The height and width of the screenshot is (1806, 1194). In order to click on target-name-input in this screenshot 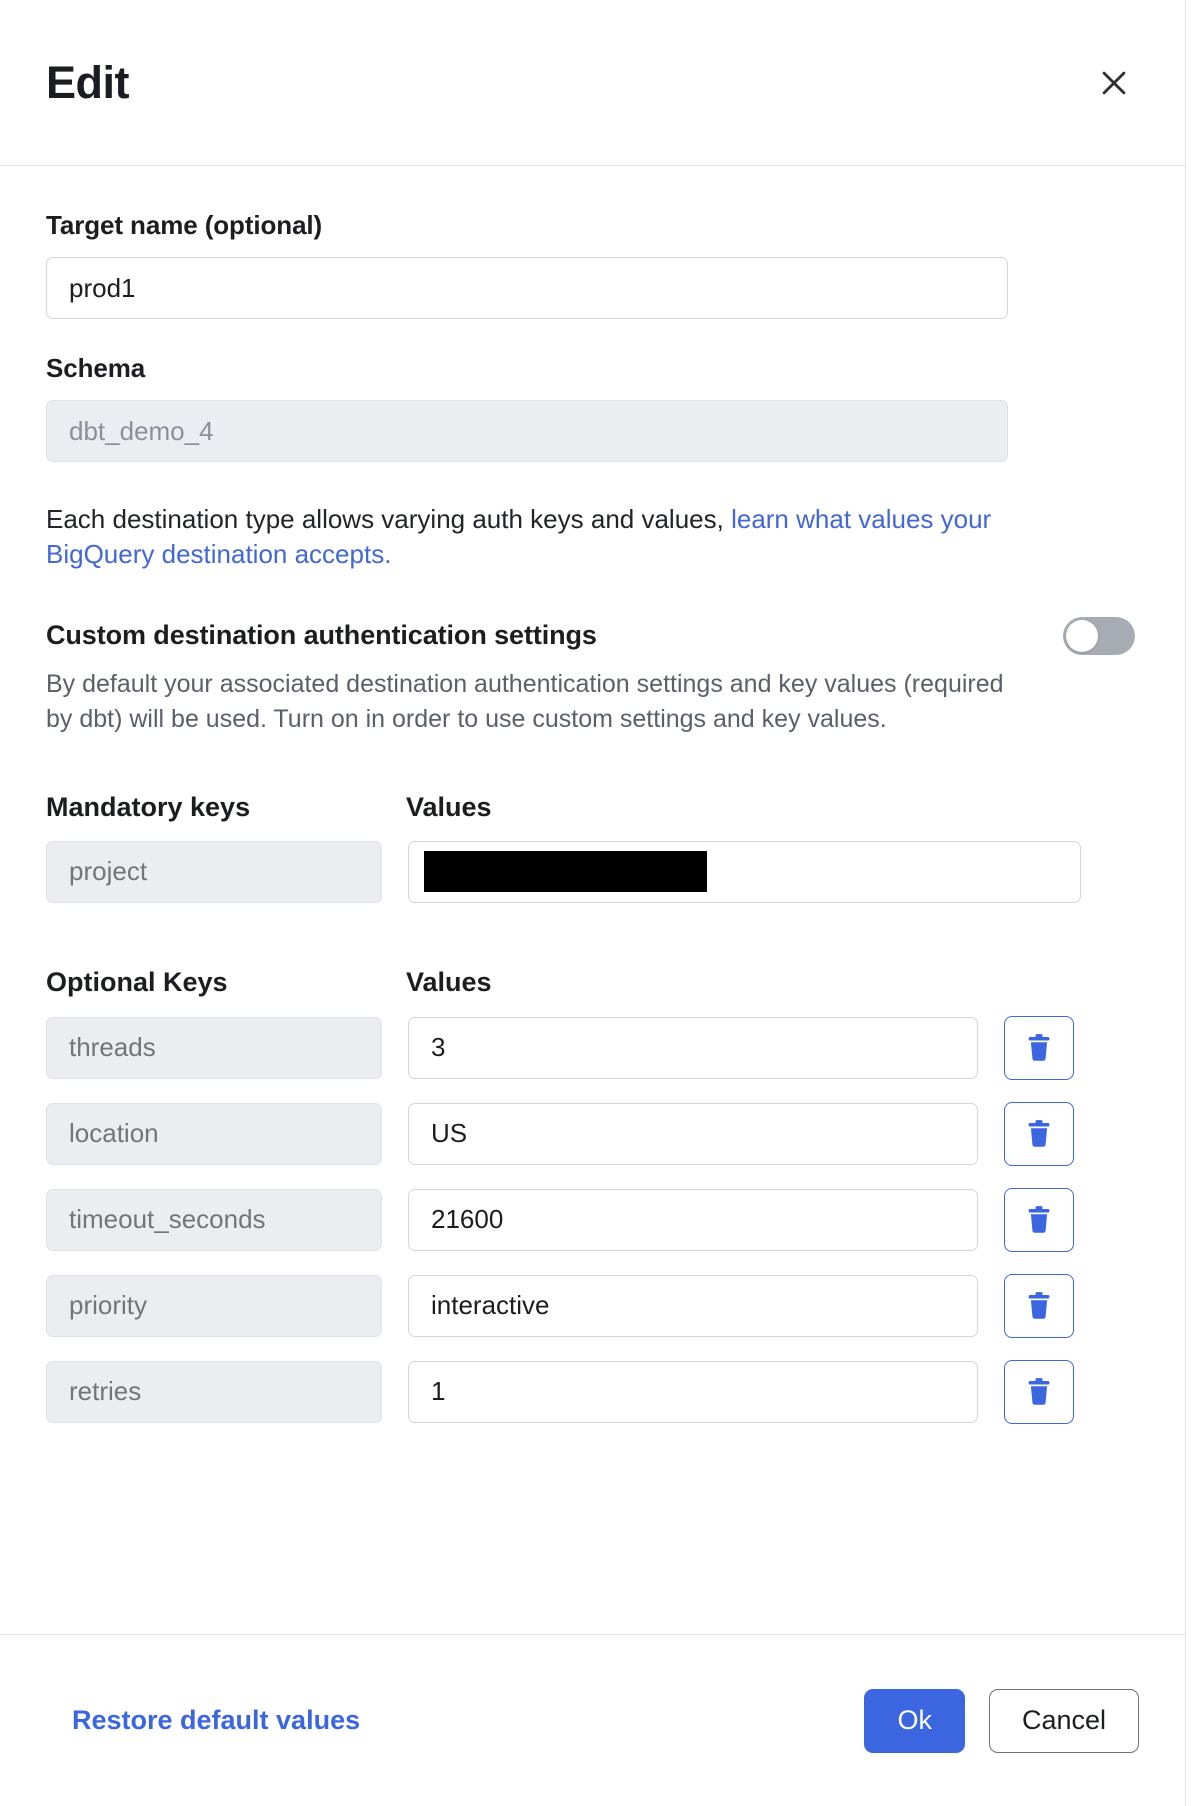, I will do `click(527, 288)`.